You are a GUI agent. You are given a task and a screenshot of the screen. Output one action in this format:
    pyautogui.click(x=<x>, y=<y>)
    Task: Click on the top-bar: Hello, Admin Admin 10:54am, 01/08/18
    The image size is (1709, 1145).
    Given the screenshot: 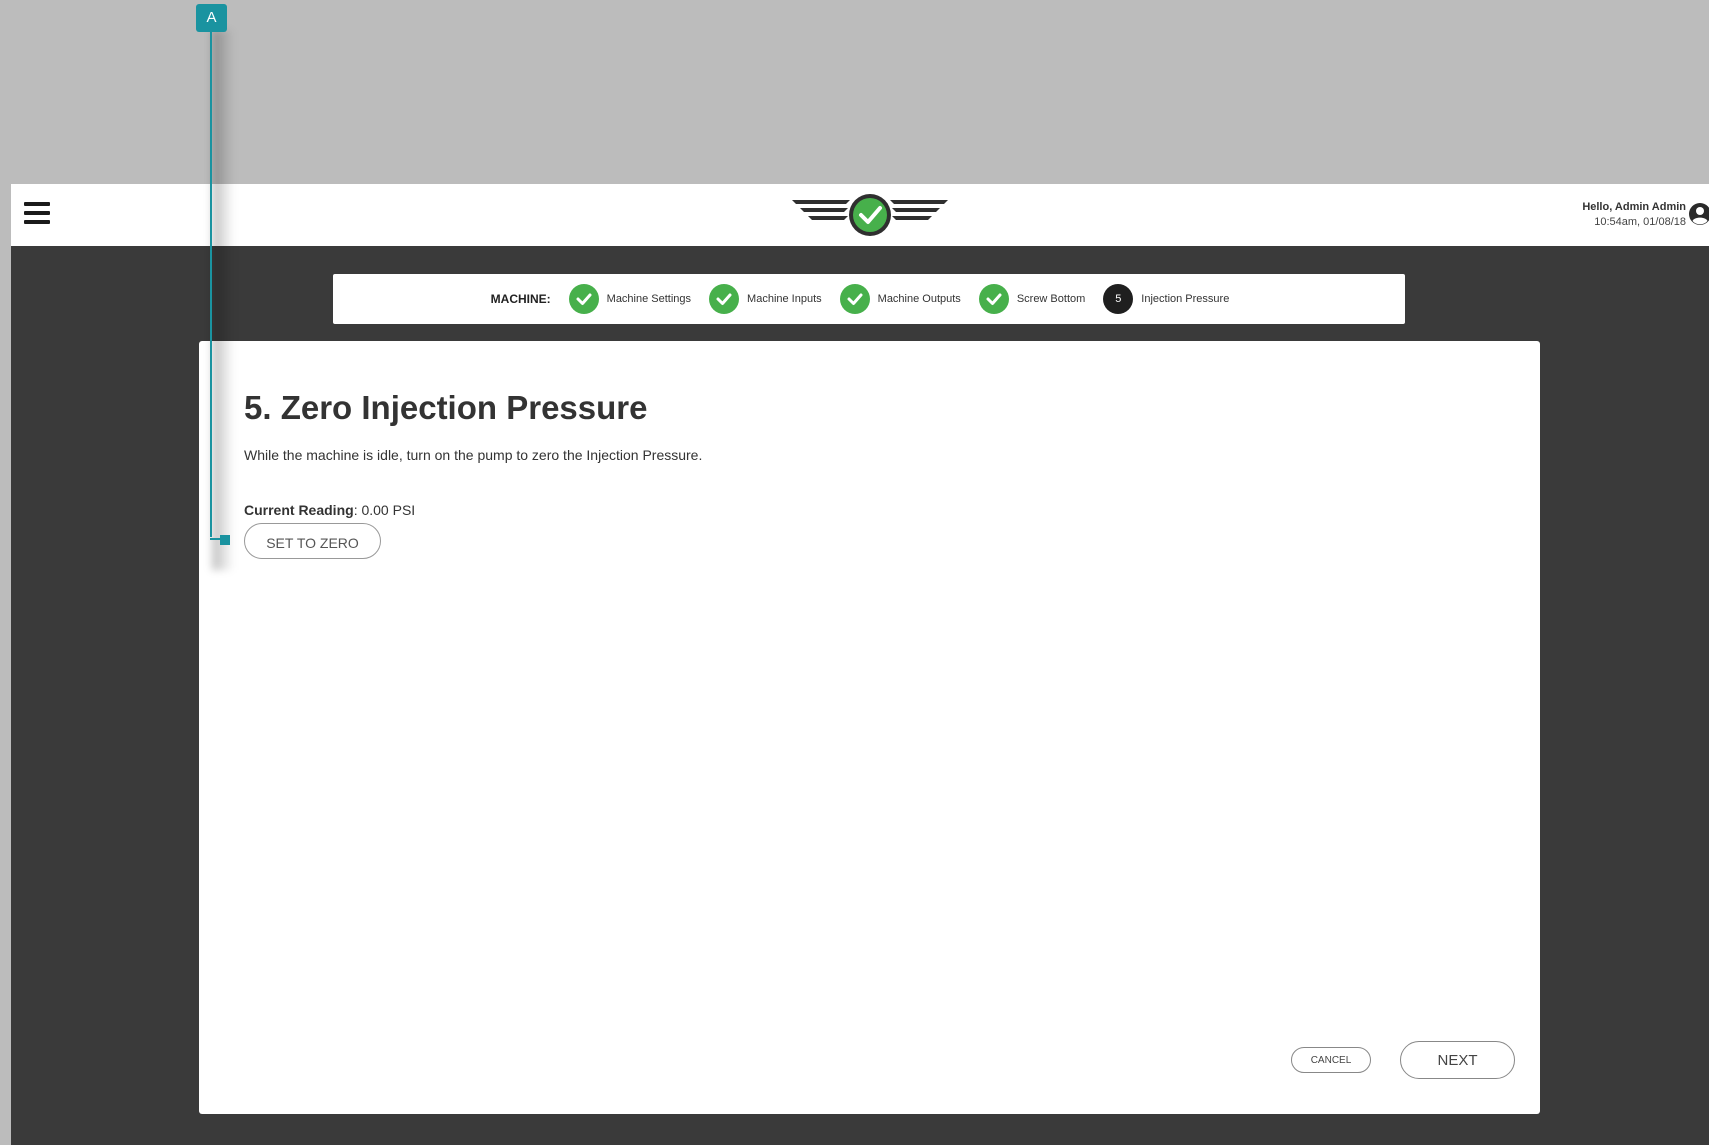 What is the action you would take?
    pyautogui.click(x=860, y=215)
    